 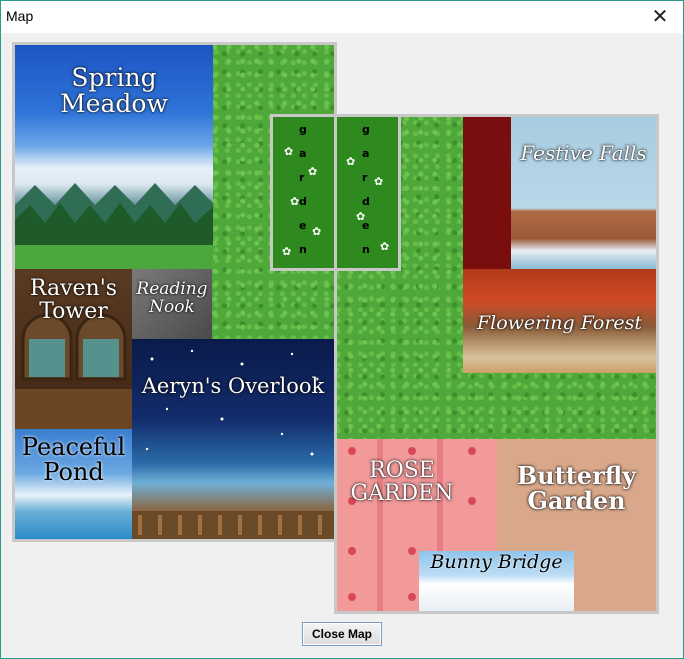 I want to click on label-festive-falls: Festive Falls, so click(x=583, y=153).